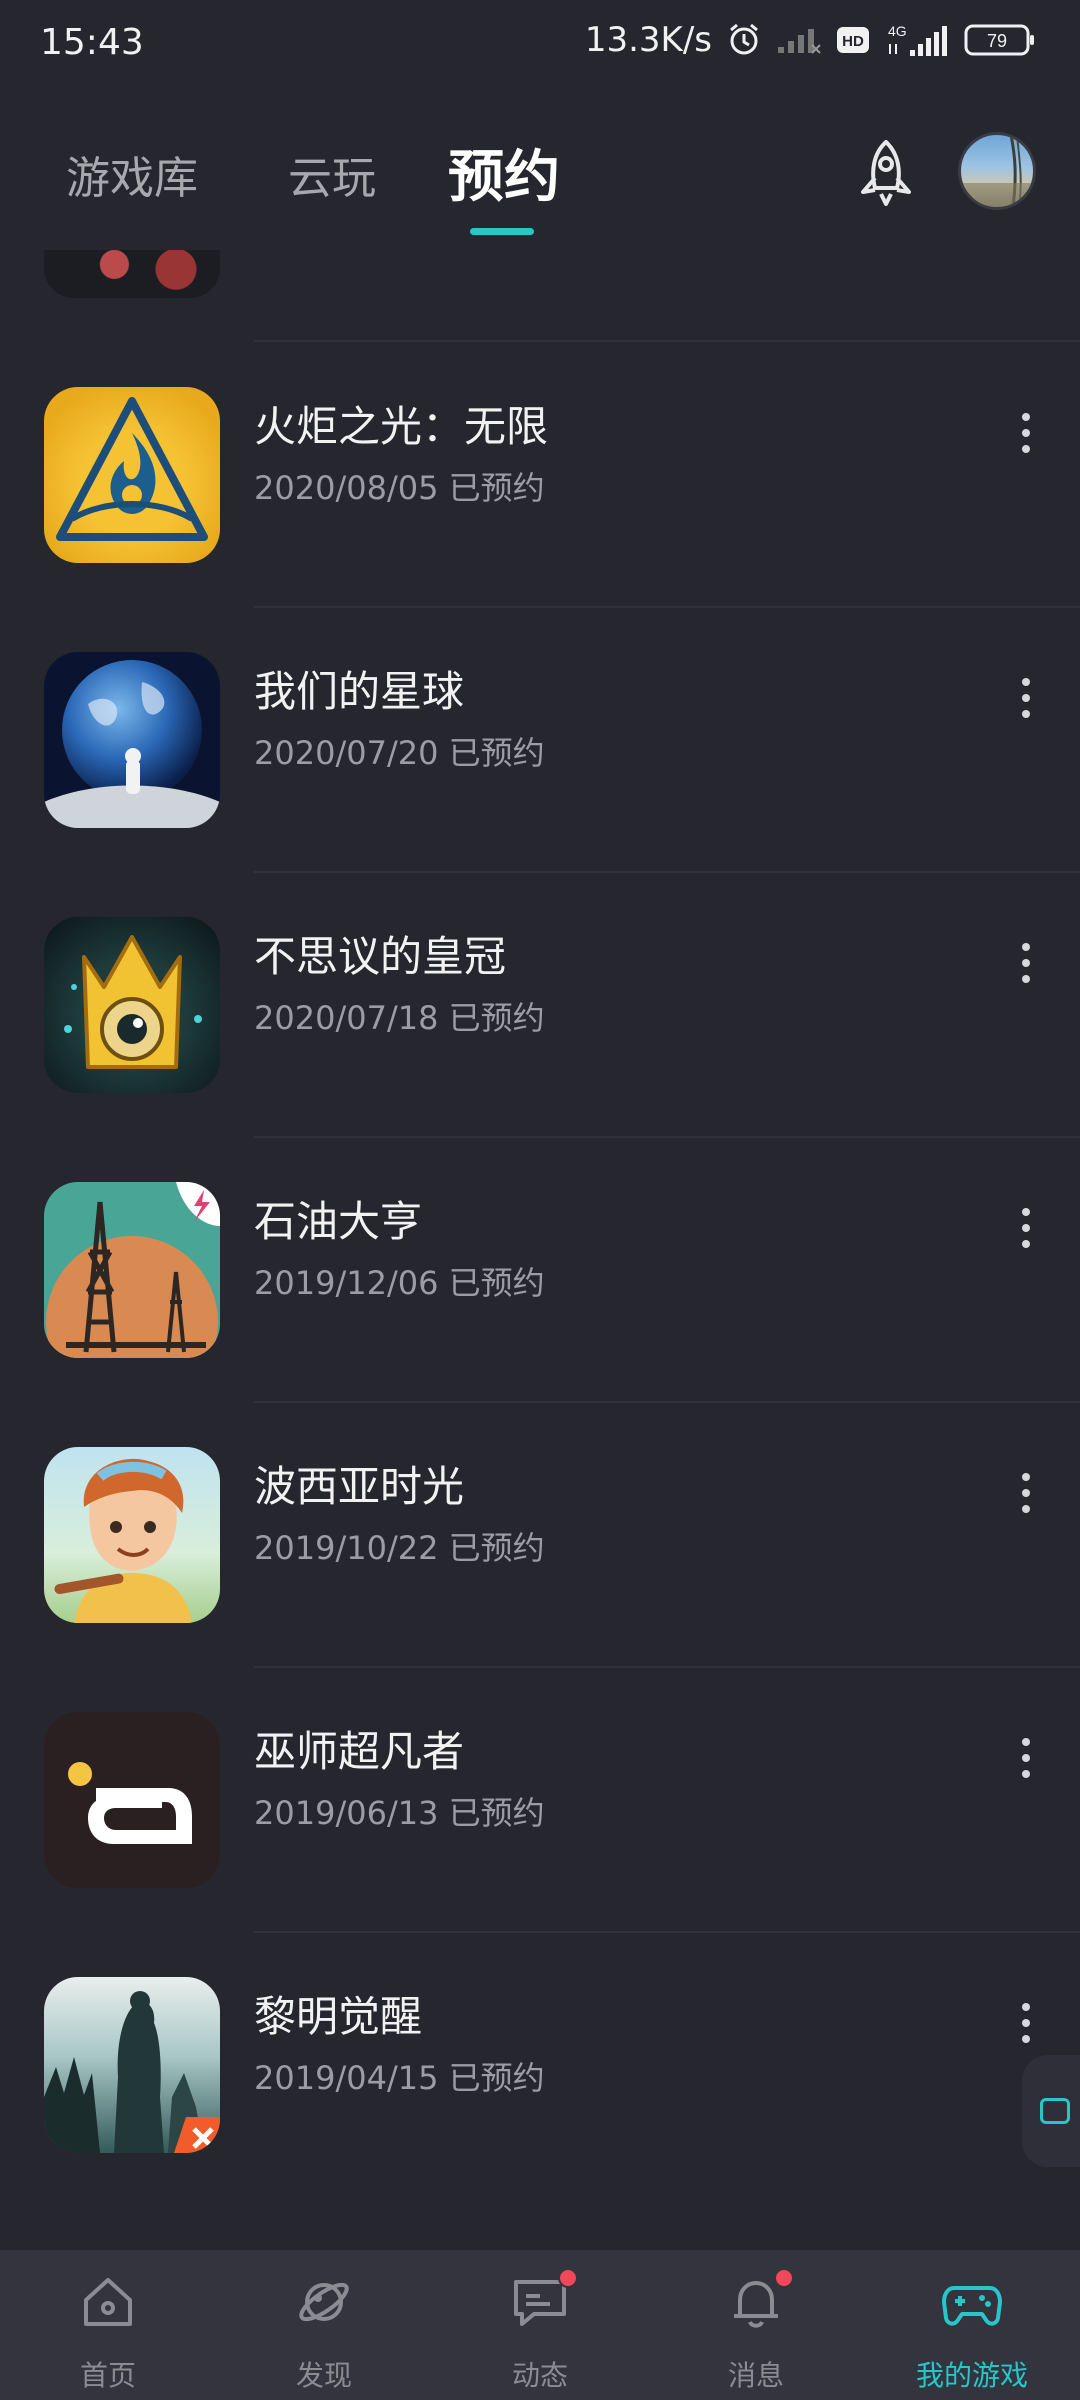  What do you see at coordinates (401, 426) in the screenshot?
I see `game-title: 火炬之光：无限` at bounding box center [401, 426].